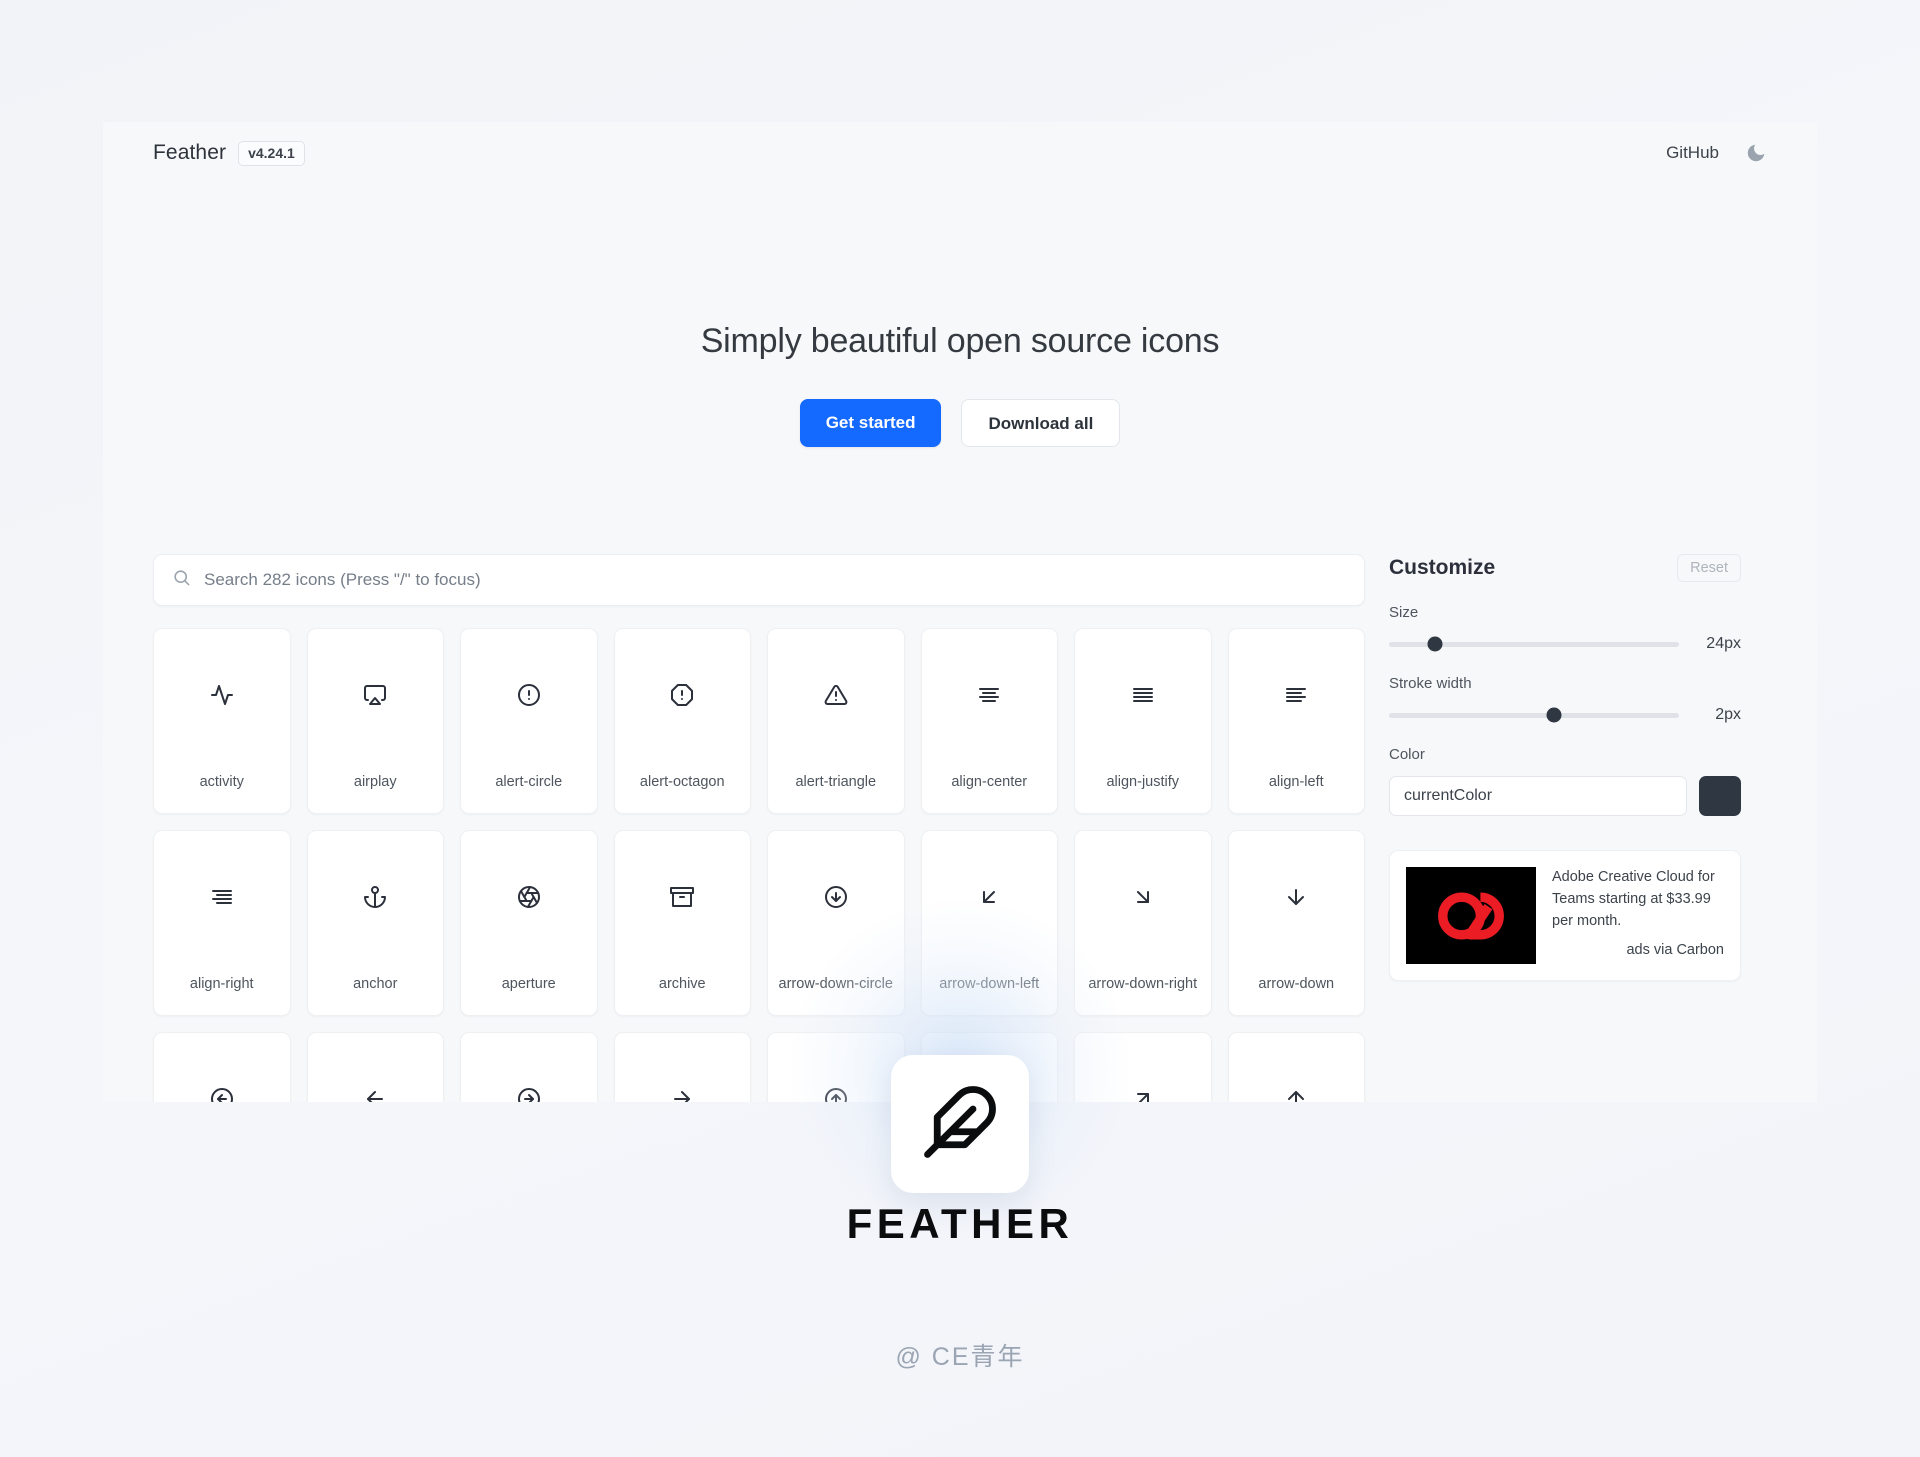 This screenshot has width=1920, height=1457. What do you see at coordinates (221, 781) in the screenshot?
I see `icon-card-label: activity` at bounding box center [221, 781].